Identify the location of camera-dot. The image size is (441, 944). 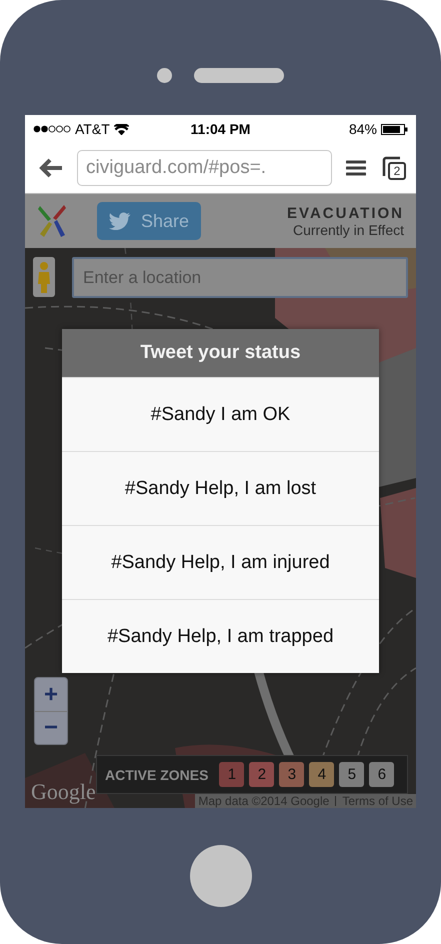
(164, 75).